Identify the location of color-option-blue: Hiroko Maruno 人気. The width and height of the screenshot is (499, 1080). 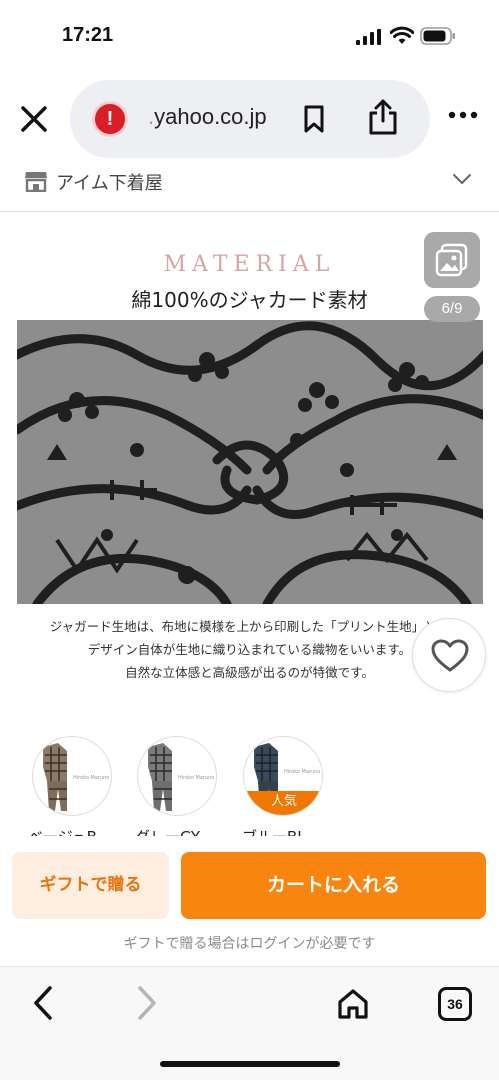
(283, 776).